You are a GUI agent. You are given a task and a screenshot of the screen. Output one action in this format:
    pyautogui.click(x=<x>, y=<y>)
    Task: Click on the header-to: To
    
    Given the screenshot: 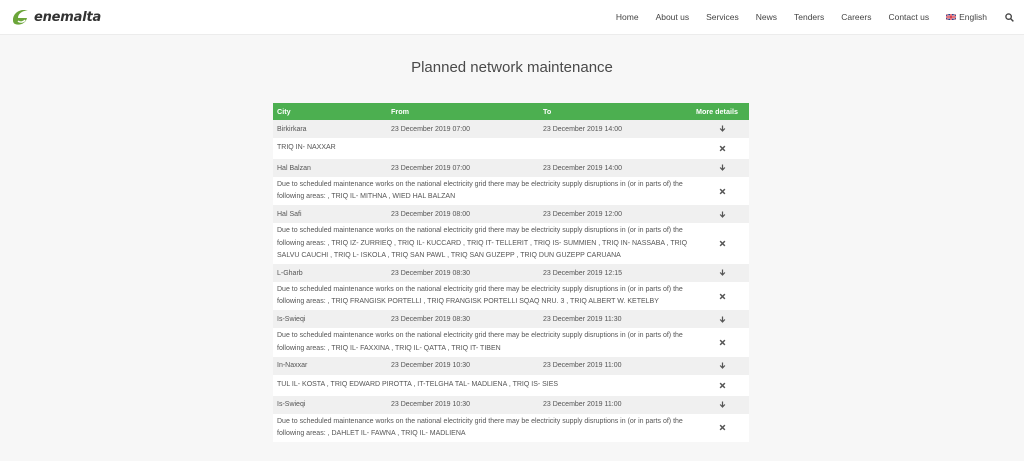 What is the action you would take?
    pyautogui.click(x=615, y=111)
    